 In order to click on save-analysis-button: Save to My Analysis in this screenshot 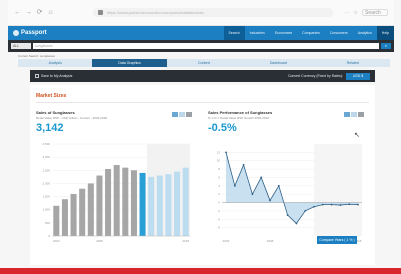, I will do `click(53, 76)`.